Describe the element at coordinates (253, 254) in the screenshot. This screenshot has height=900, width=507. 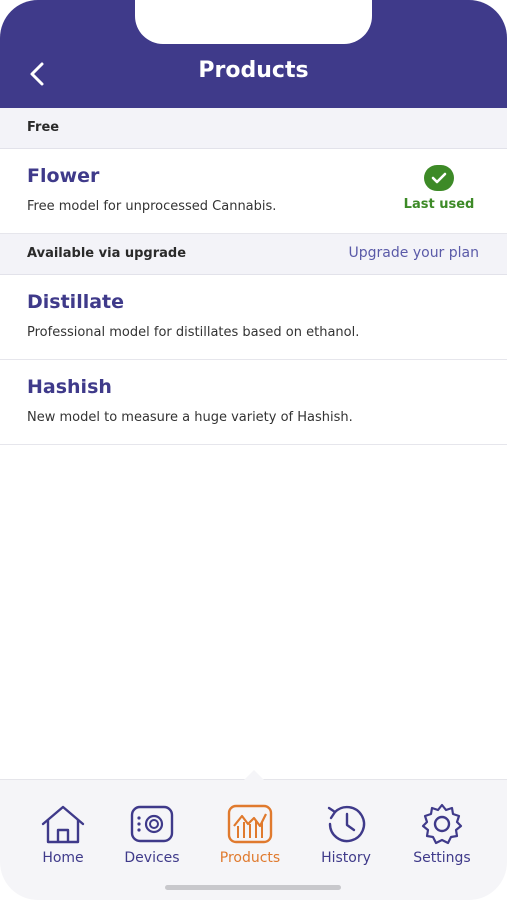
I see `section-upgrade: Available via upgrade Upgrade your plan` at that location.